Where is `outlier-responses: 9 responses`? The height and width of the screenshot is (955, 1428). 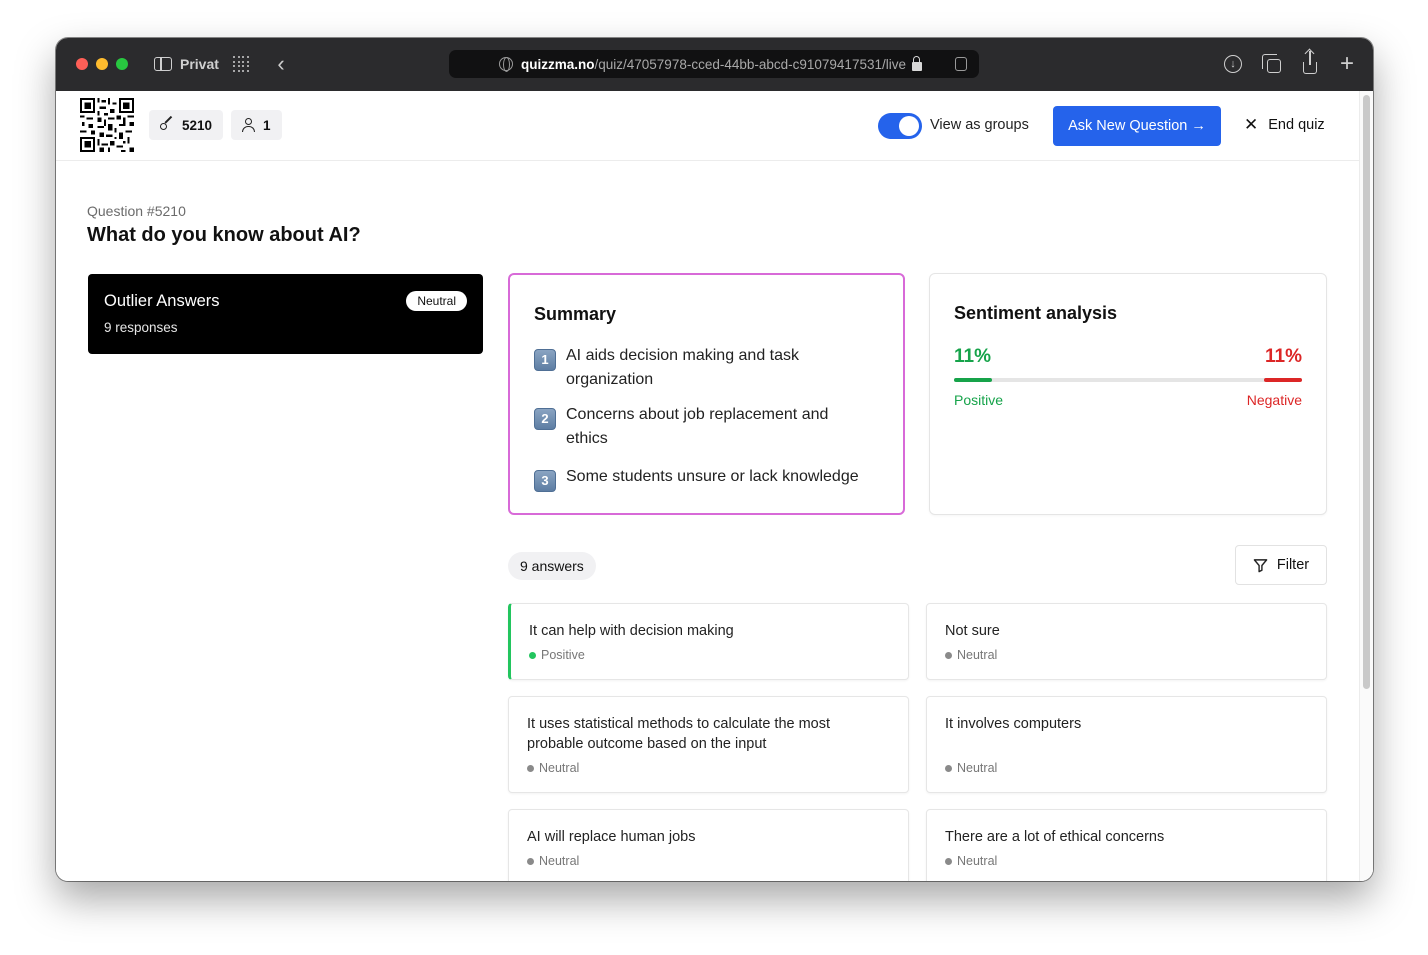
outlier-responses: 9 responses is located at coordinates (141, 327).